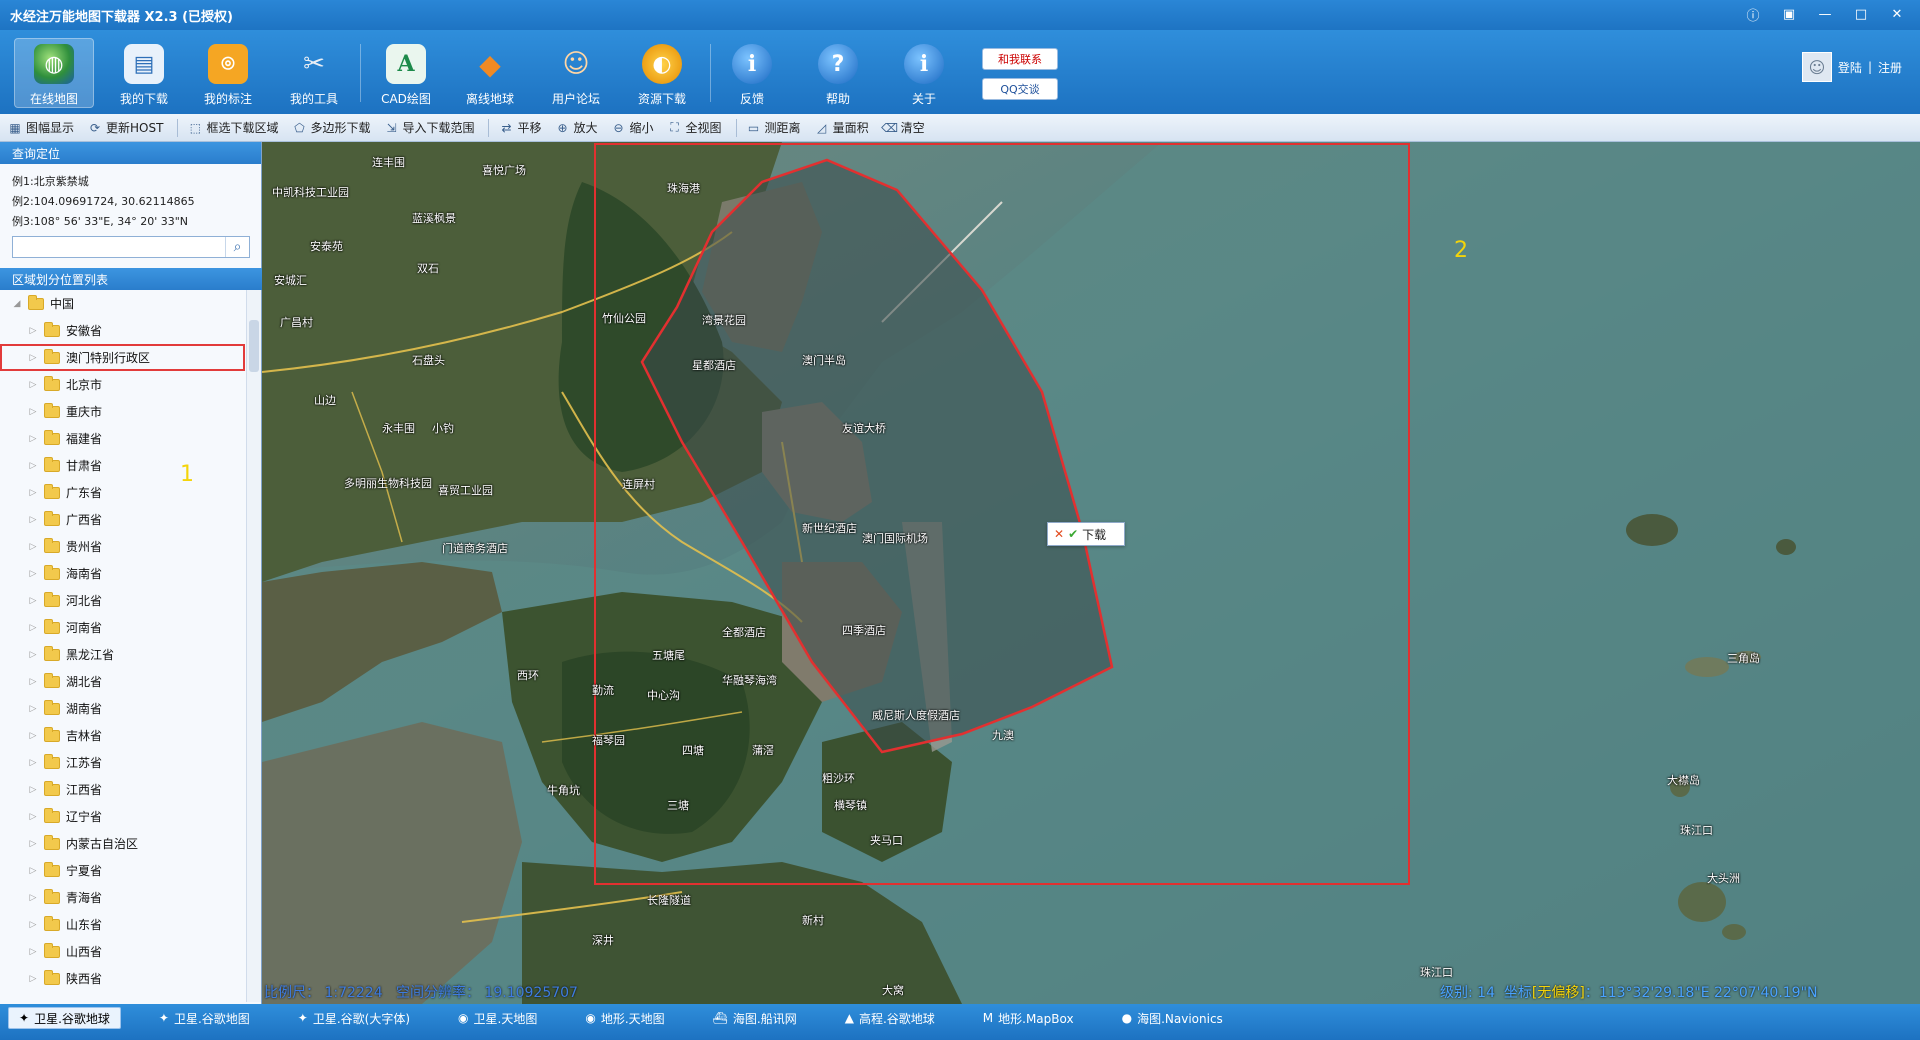  I want to click on zoom-in-button: ⊕ 放大, so click(576, 127).